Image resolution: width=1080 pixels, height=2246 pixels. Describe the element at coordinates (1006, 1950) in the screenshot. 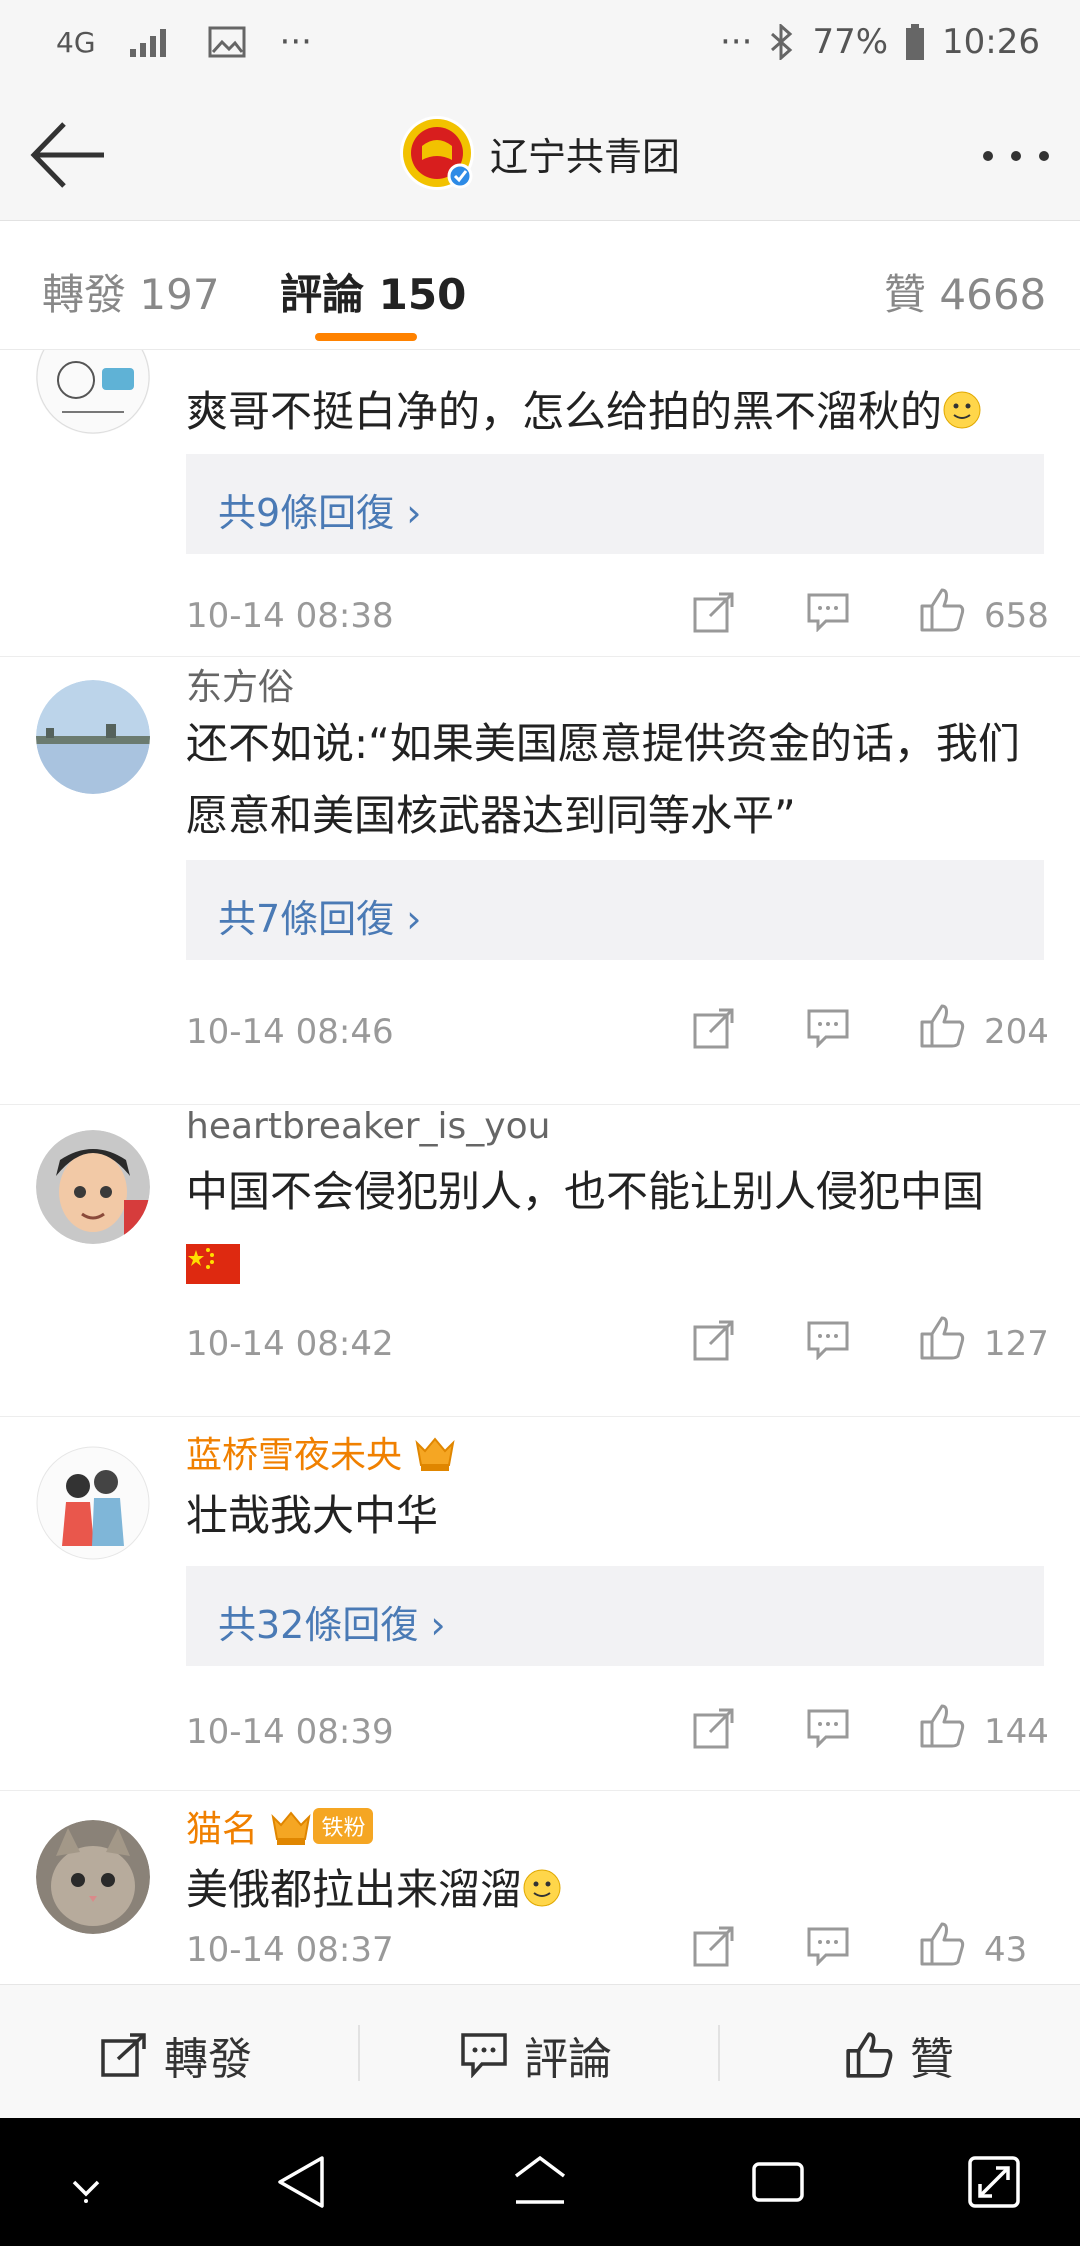

I see `like-count: 43` at that location.